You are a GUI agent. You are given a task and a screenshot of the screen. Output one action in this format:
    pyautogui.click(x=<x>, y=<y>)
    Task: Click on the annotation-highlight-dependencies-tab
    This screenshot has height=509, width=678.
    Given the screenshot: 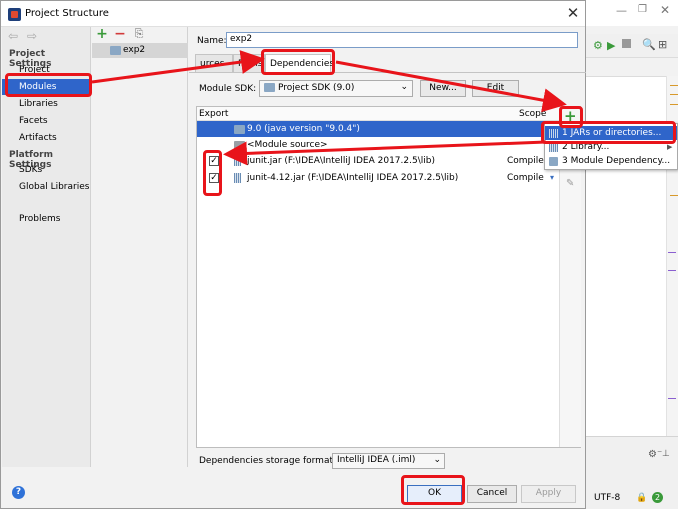 What is the action you would take?
    pyautogui.click(x=298, y=62)
    